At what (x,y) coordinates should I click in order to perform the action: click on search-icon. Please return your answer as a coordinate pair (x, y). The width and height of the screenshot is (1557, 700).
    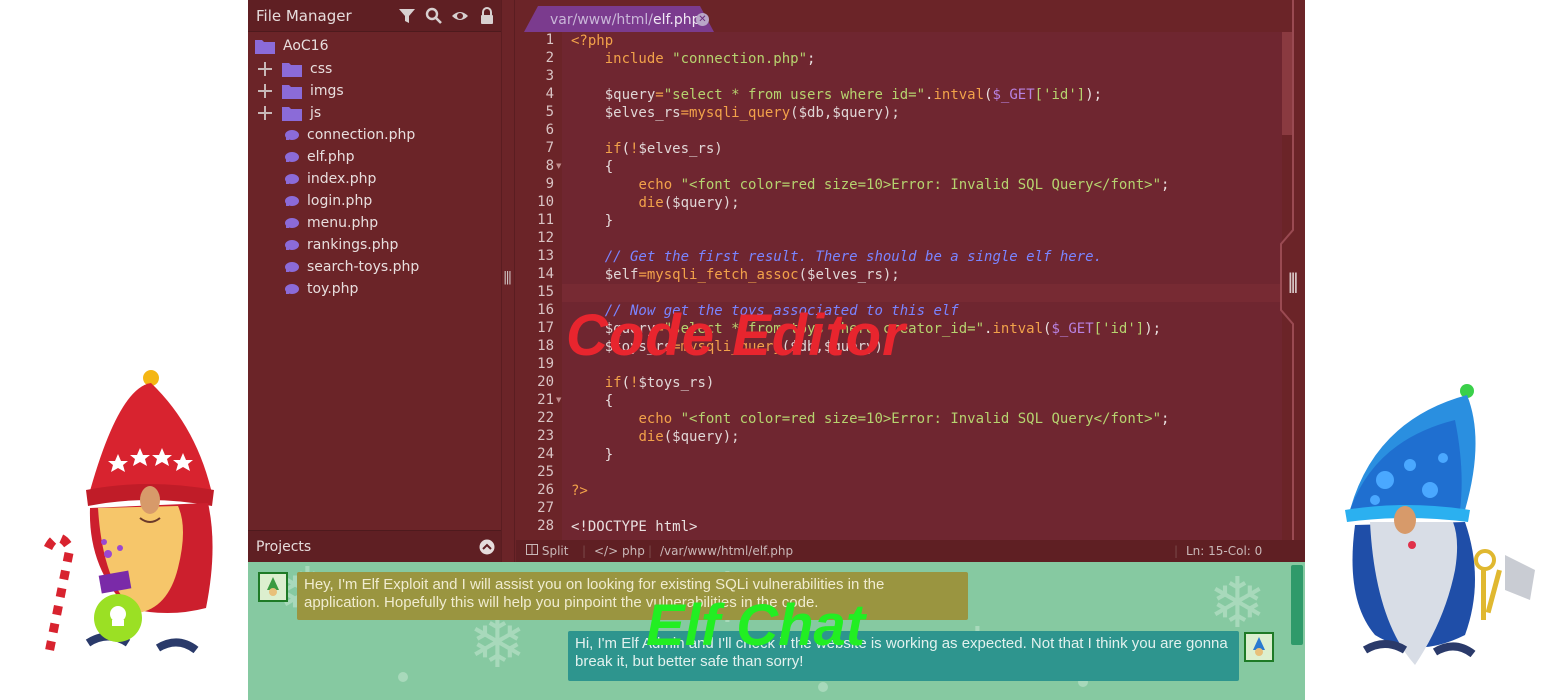
    Looking at the image, I should click on (434, 16).